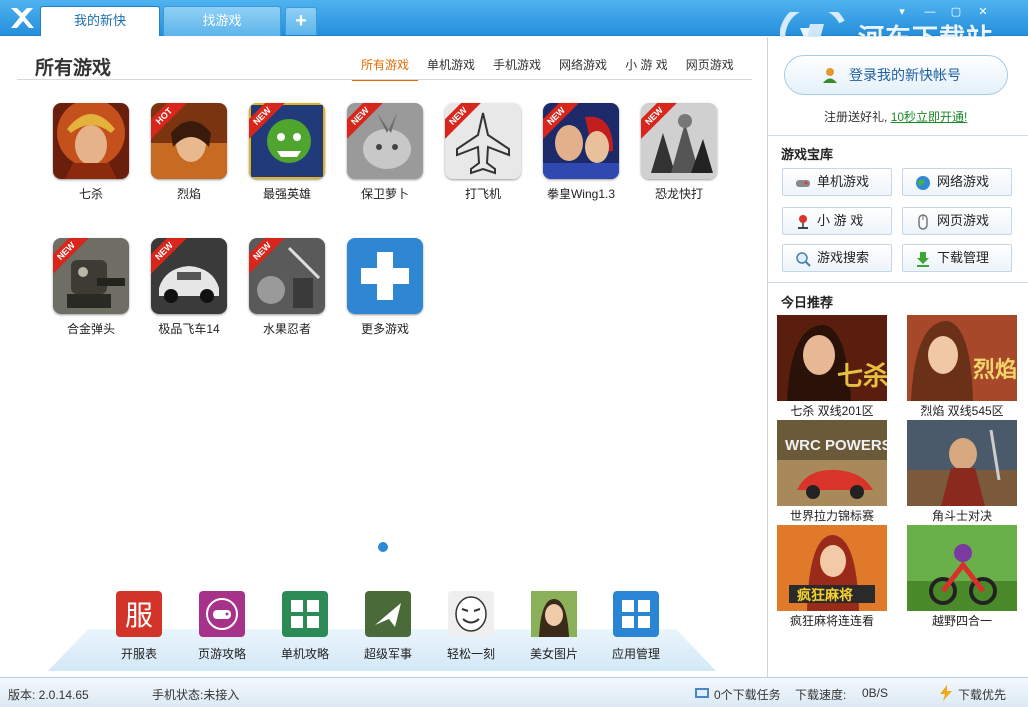  I want to click on game-tile-lieyan: HOT 烈焰, so click(189, 152).